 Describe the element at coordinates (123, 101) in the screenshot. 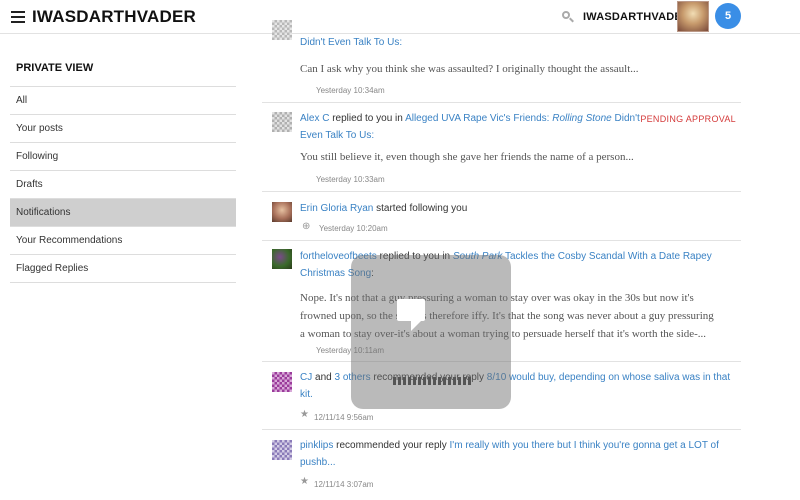

I see `sidebar-item-all: All` at that location.